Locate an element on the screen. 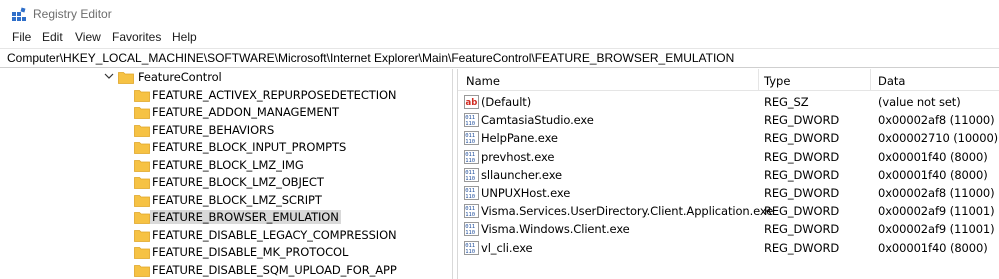 This screenshot has width=999, height=279. window-title: Registry Editor is located at coordinates (72, 14).